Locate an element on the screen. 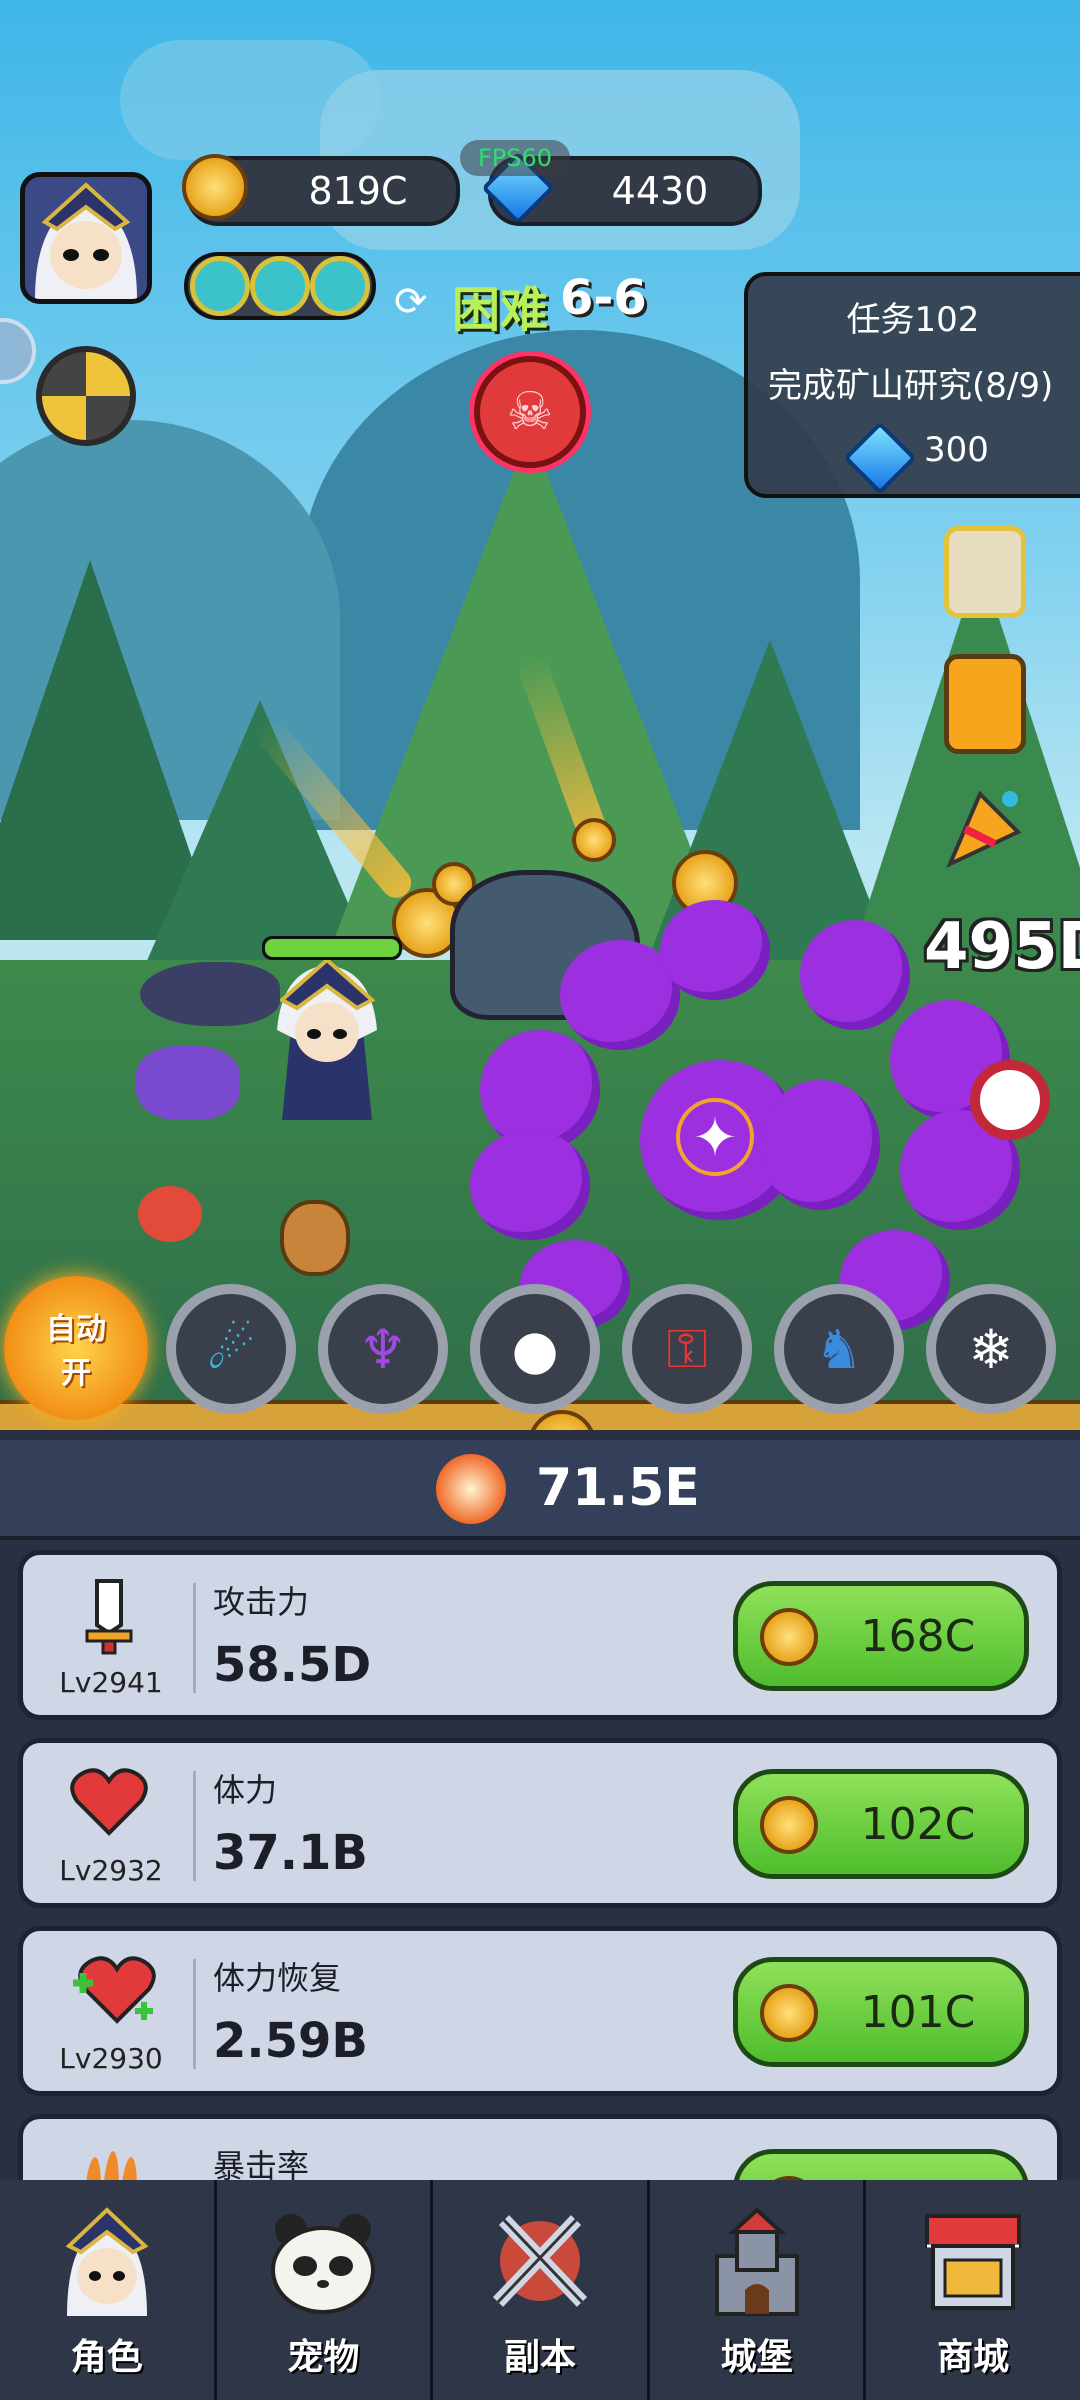  sword-icon is located at coordinates (109, 1615).